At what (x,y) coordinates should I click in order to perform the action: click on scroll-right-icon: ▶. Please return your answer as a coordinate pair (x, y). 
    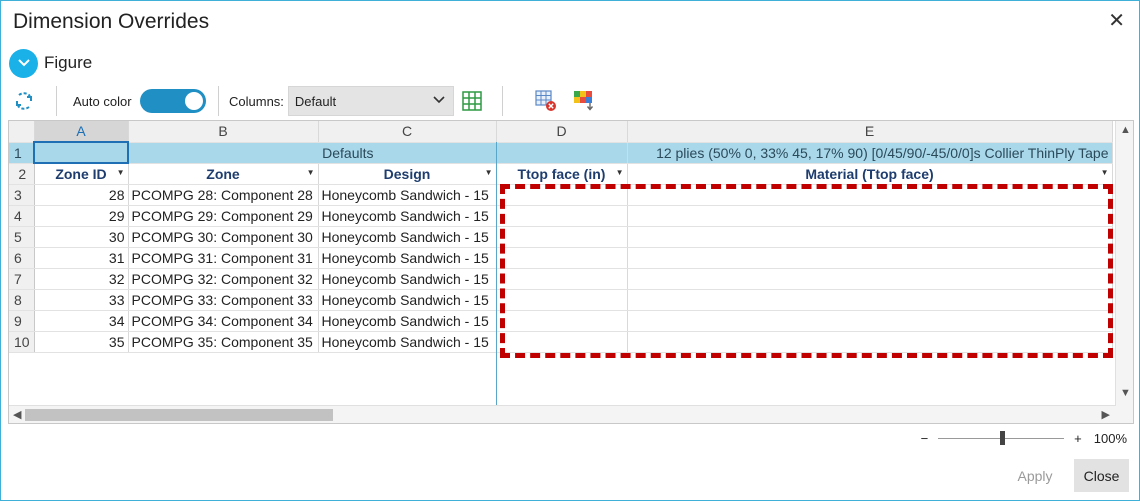
    Looking at the image, I should click on (1106, 414).